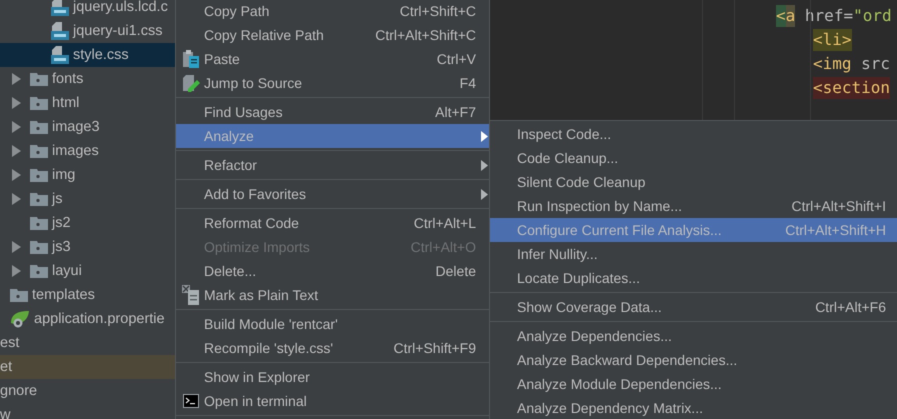  Describe the element at coordinates (6, 367) in the screenshot. I see `tree-item-label: et` at that location.